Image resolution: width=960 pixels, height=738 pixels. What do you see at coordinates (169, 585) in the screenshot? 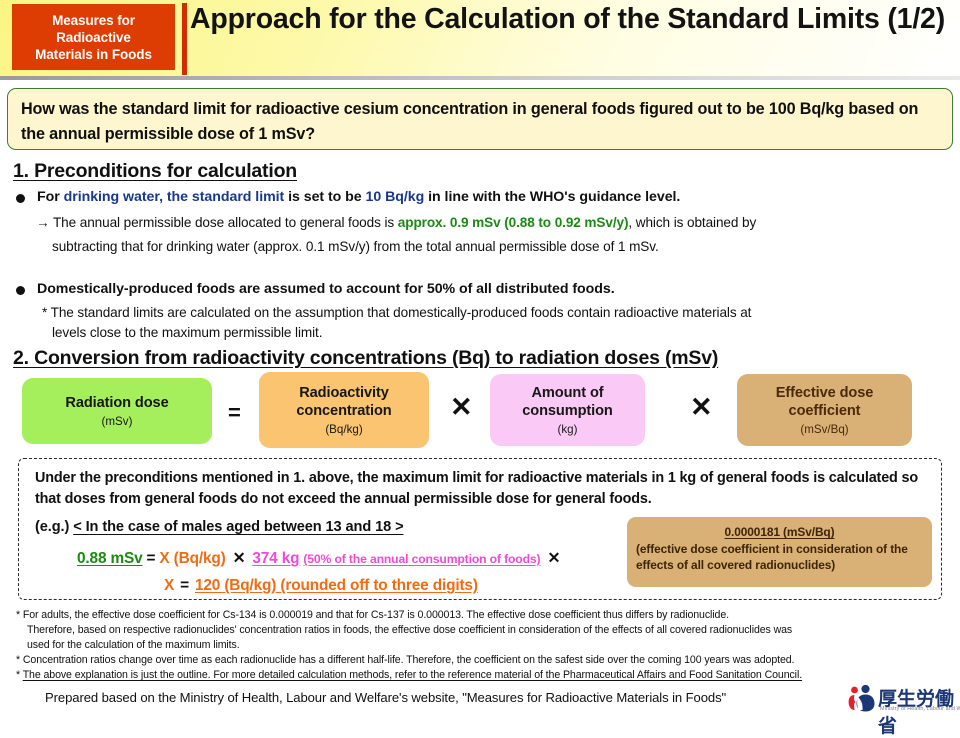
I see `eq2-x: X` at bounding box center [169, 585].